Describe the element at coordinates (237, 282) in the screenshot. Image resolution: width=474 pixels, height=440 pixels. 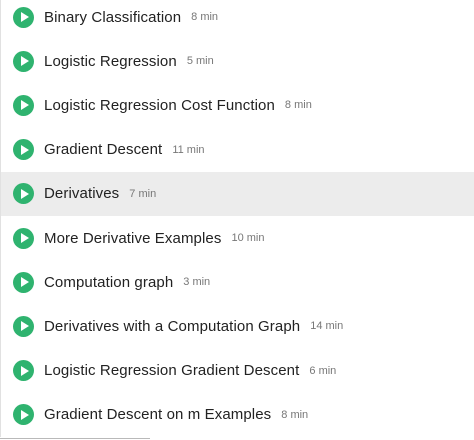
I see `lesson-item: Computation graph 3 min` at that location.